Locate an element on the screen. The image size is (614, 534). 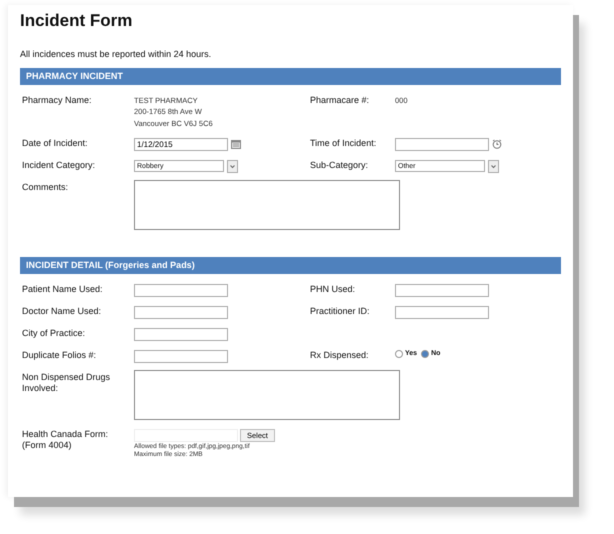
field-label: Date of Incident: is located at coordinates (55, 144).